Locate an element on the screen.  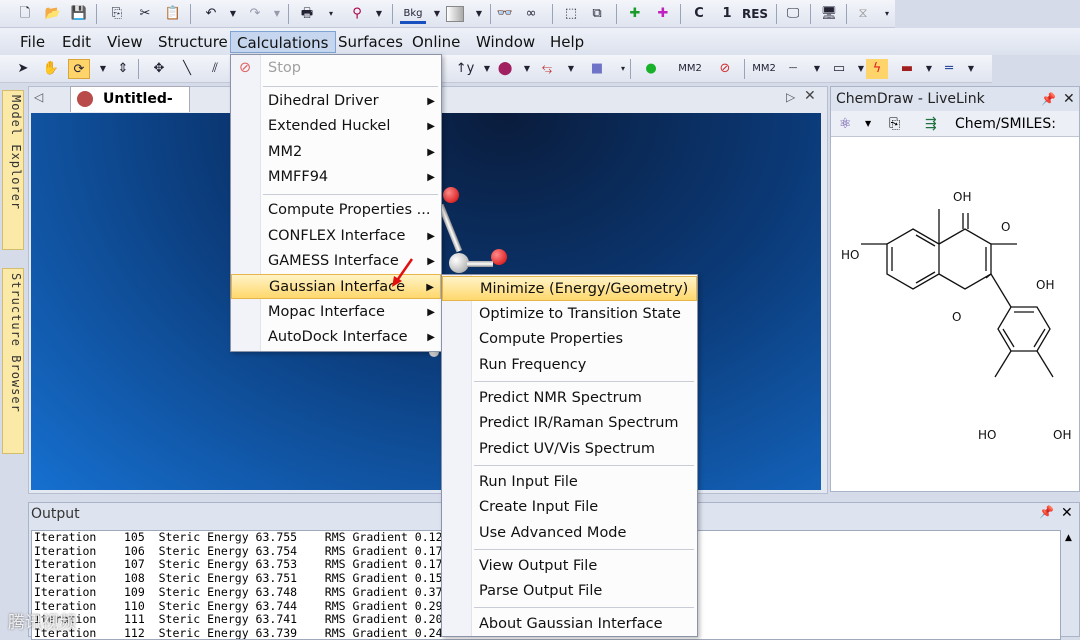
clean-dropdown-icon: ▼ is located at coordinates (571, 69).